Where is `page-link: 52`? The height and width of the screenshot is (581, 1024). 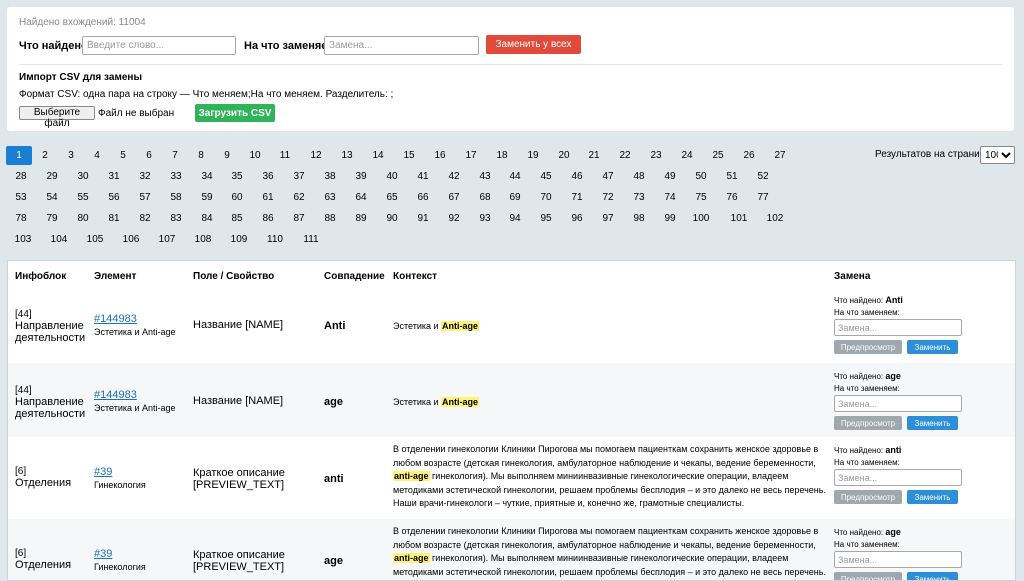 page-link: 52 is located at coordinates (763, 176).